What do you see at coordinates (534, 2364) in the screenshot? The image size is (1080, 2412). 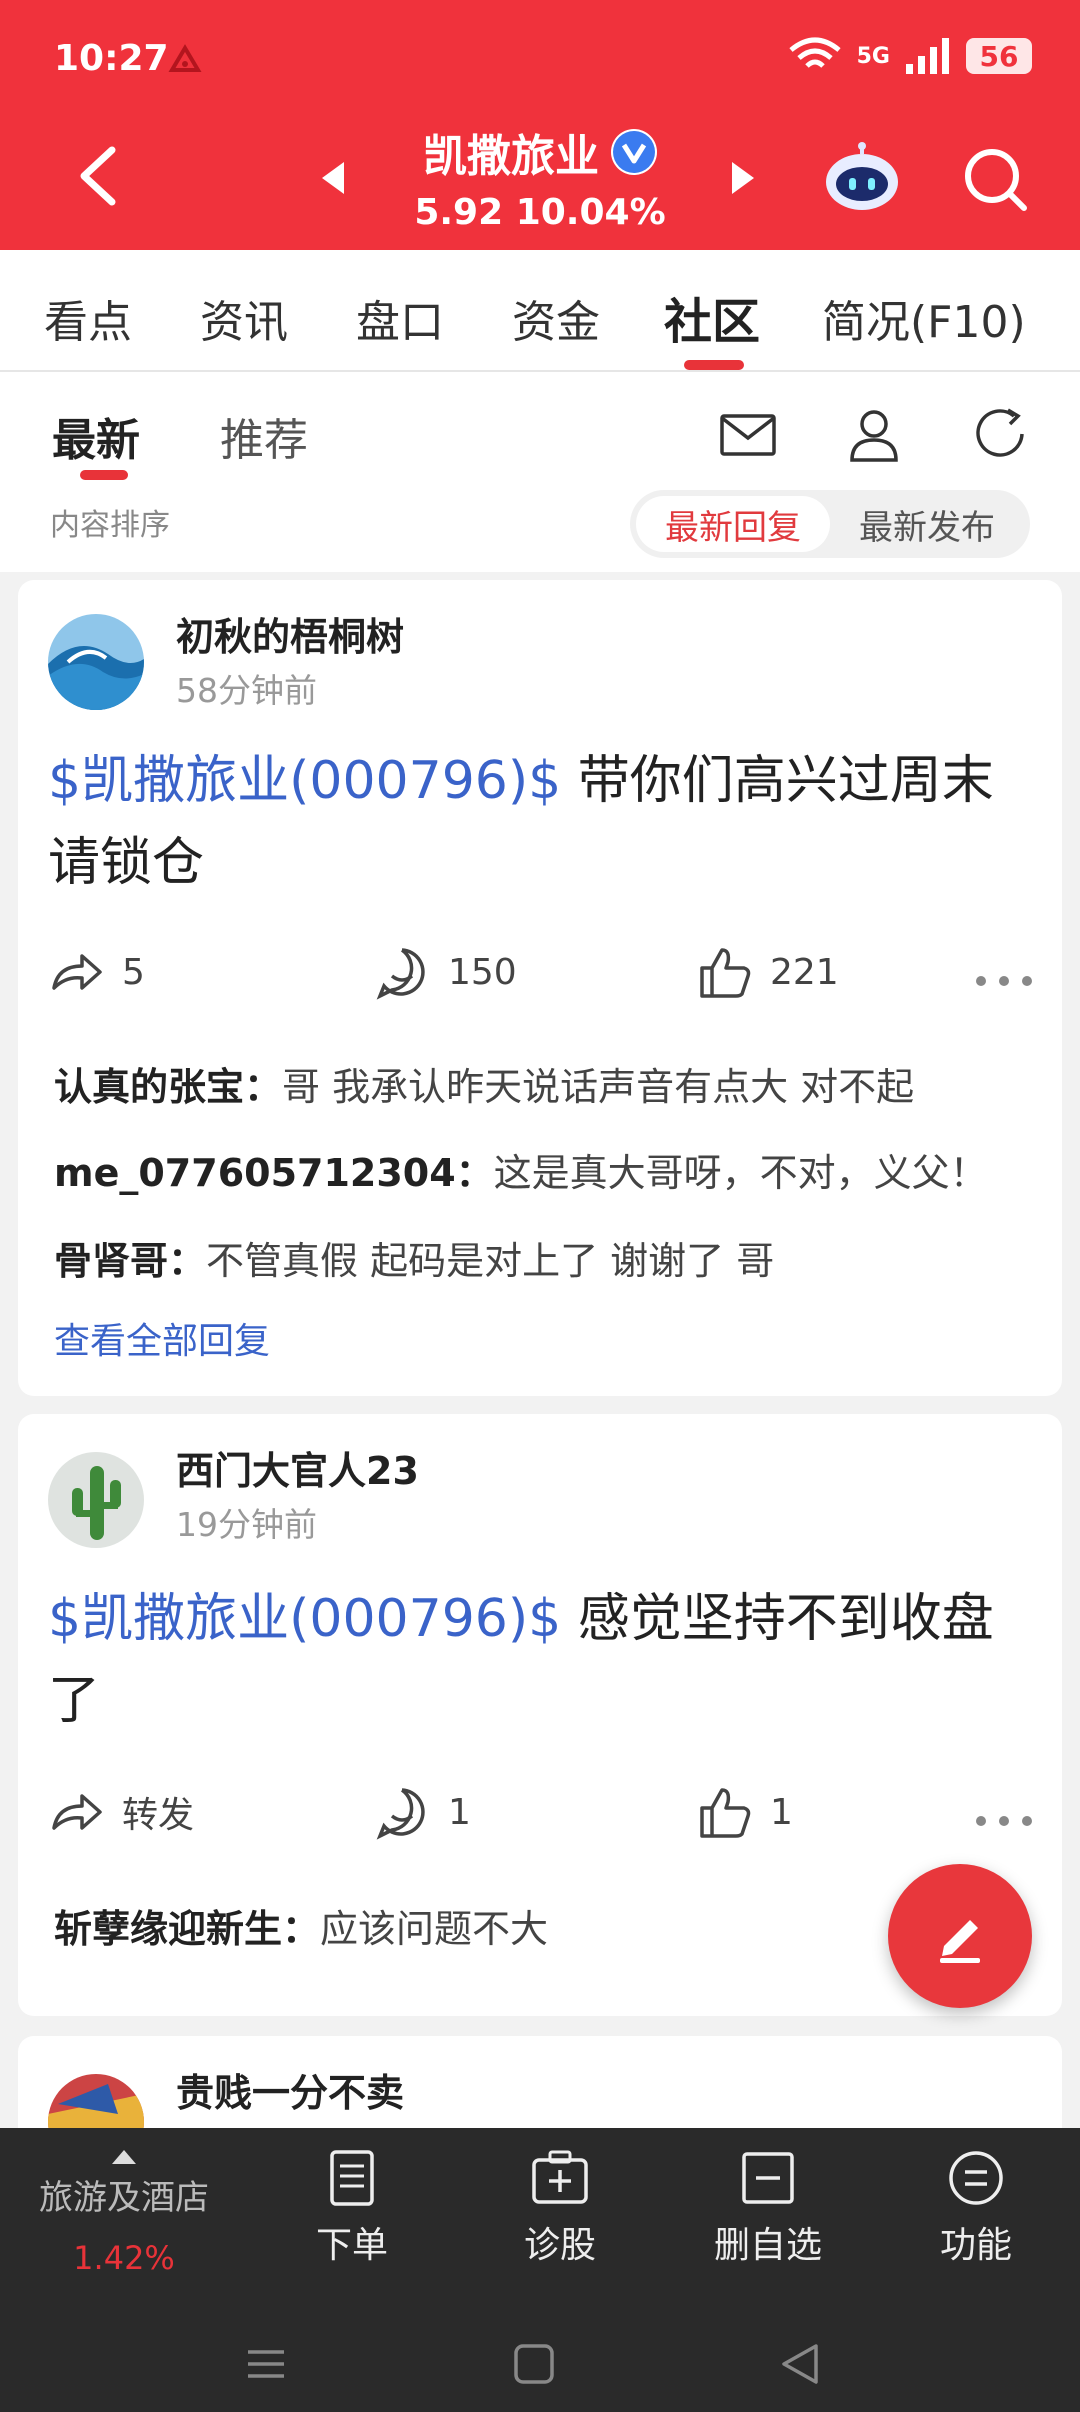 I see `home-icon` at bounding box center [534, 2364].